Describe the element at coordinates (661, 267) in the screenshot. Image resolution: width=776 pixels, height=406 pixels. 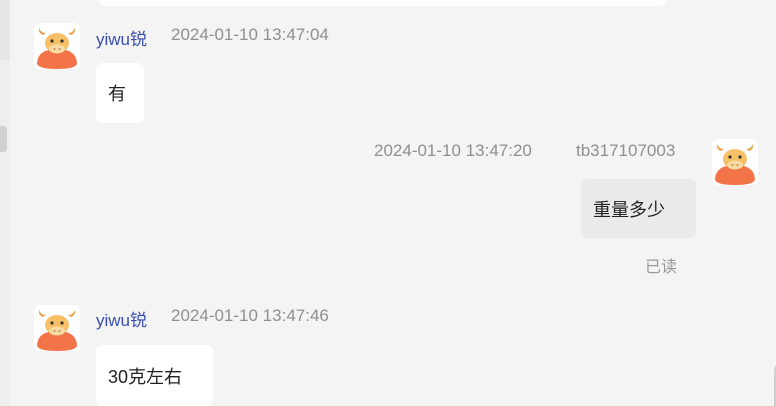
I see `read-receipt: 已读` at that location.